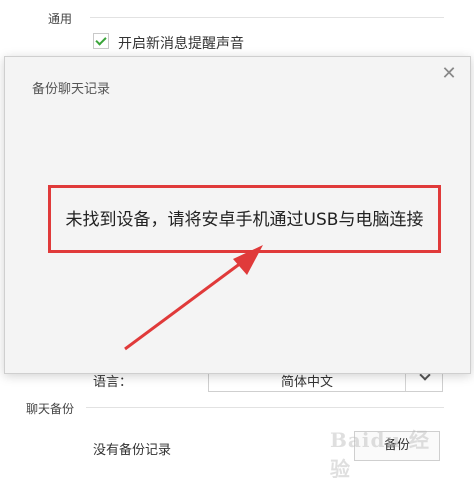  I want to click on arrow-shaft, so click(187, 303).